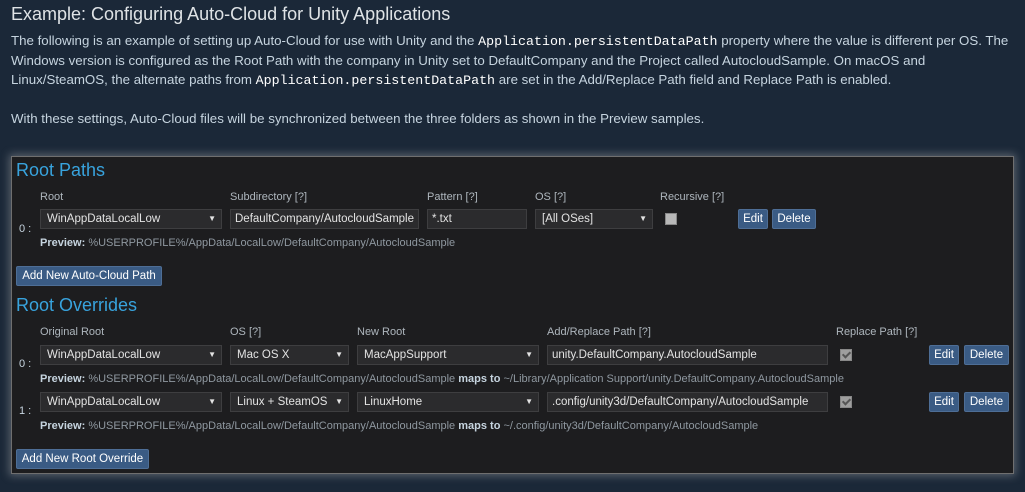 Image resolution: width=1025 pixels, height=492 pixels. I want to click on override-os-value: Mac OS X, so click(263, 355).